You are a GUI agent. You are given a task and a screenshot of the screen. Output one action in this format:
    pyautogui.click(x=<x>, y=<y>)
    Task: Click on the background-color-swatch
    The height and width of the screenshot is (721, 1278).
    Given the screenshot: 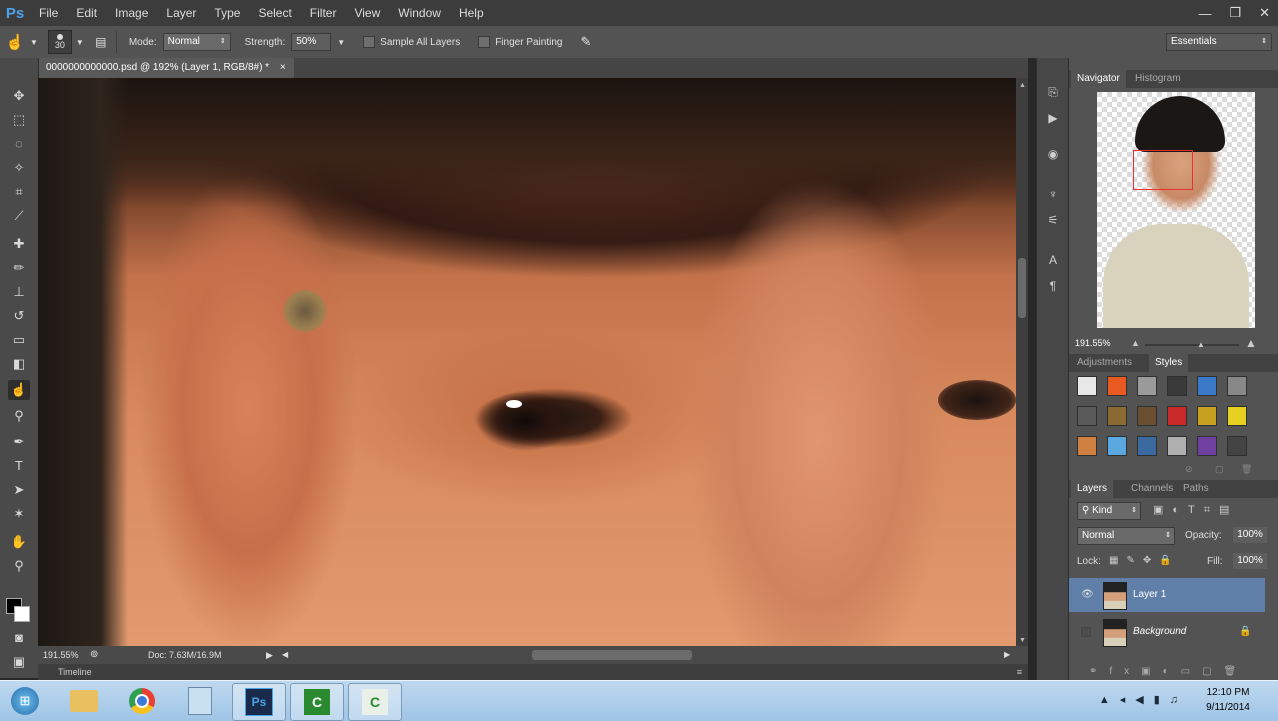 What is the action you would take?
    pyautogui.click(x=22, y=614)
    